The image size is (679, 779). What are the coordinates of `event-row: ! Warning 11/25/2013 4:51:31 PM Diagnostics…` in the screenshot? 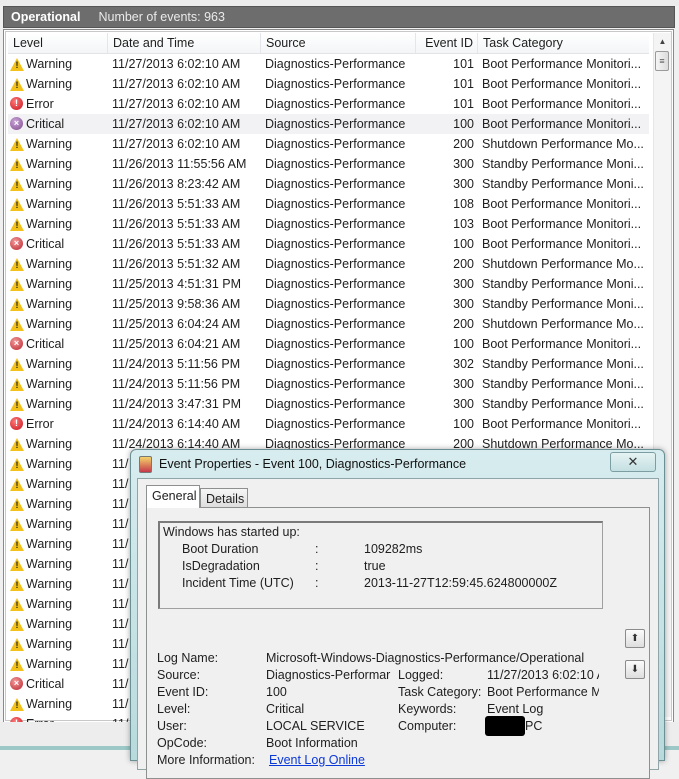 It's located at (328, 284).